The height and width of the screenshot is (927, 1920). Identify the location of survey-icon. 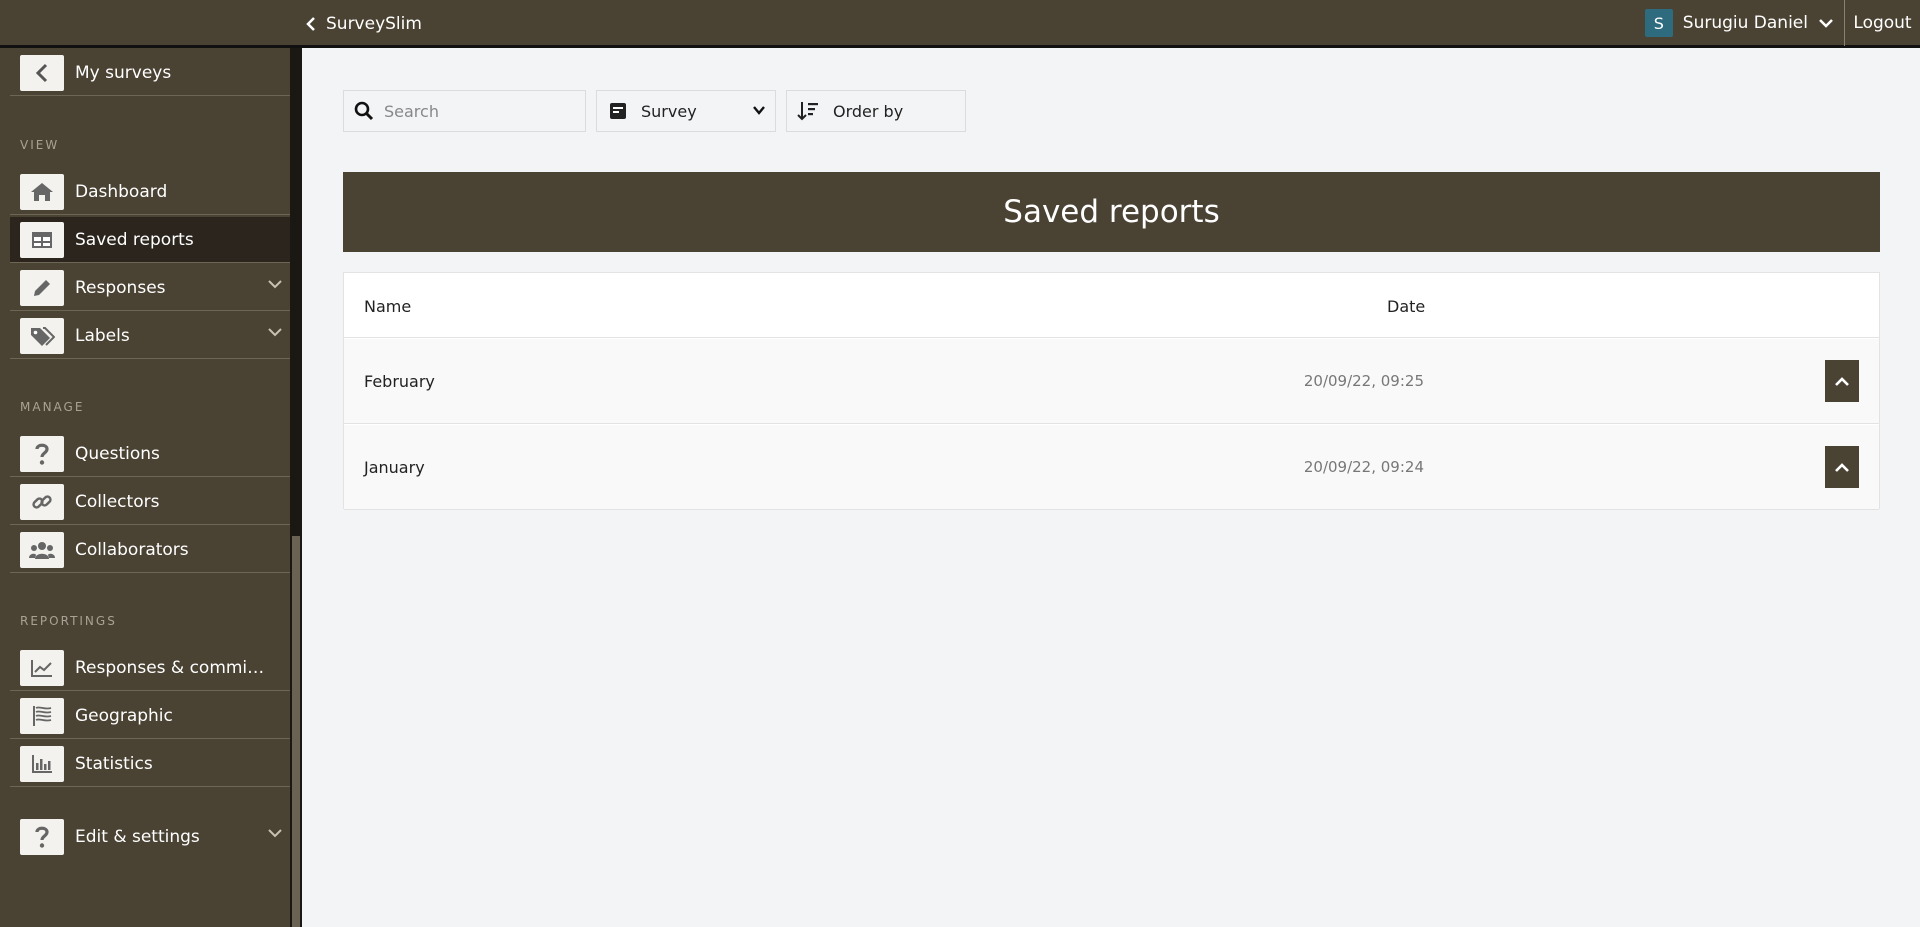
(618, 111).